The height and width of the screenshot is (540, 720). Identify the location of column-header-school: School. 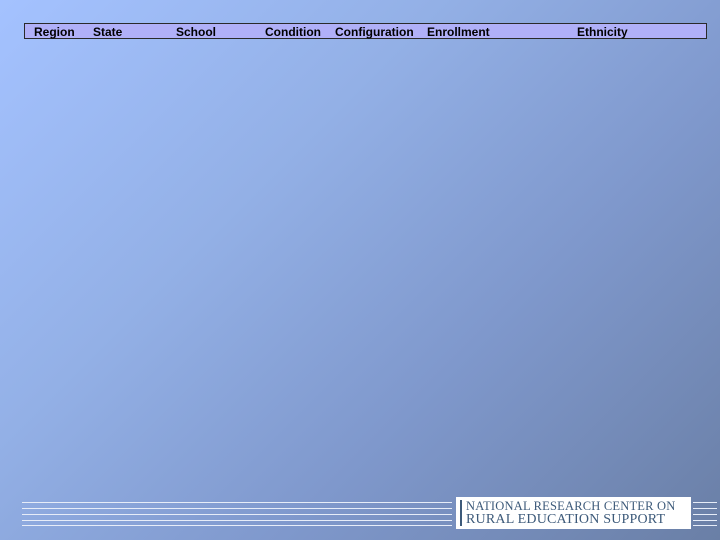
(196, 32).